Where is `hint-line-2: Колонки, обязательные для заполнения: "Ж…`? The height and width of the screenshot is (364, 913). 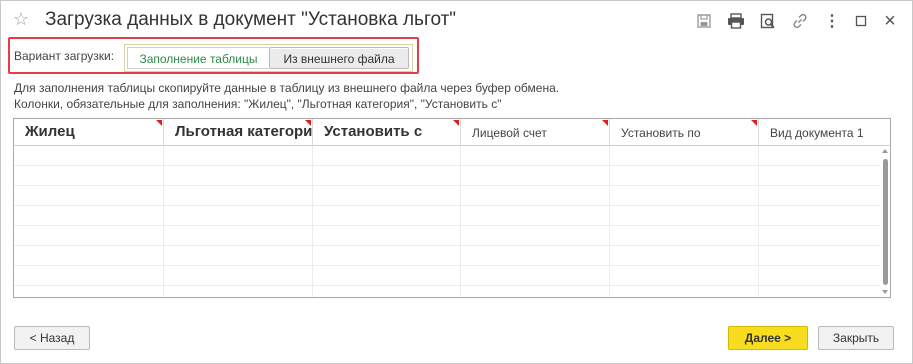 hint-line-2: Колонки, обязательные для заполнения: "Ж… is located at coordinates (258, 104).